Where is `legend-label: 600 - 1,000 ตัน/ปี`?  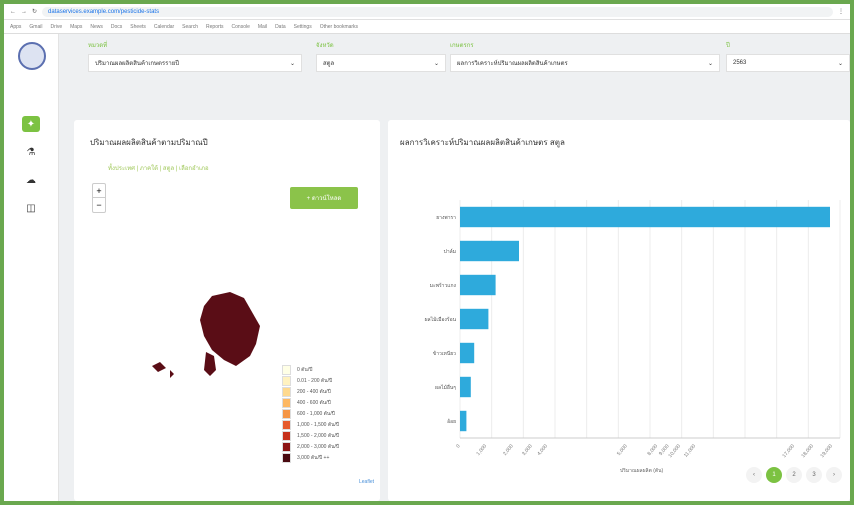
legend-label: 600 - 1,000 ตัน/ปี is located at coordinates (316, 413).